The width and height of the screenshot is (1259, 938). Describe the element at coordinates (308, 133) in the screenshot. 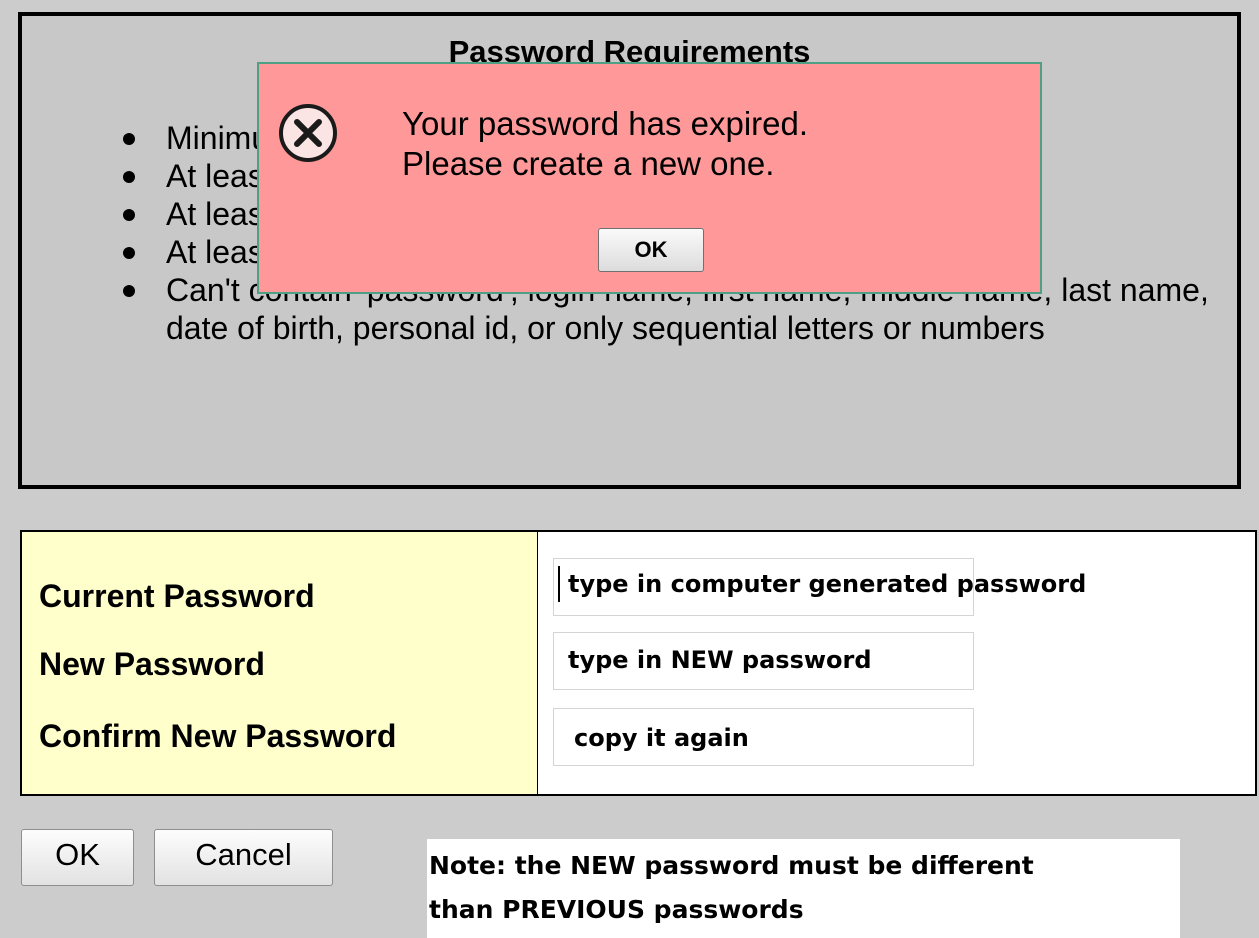

I see `close-circle-icon` at that location.